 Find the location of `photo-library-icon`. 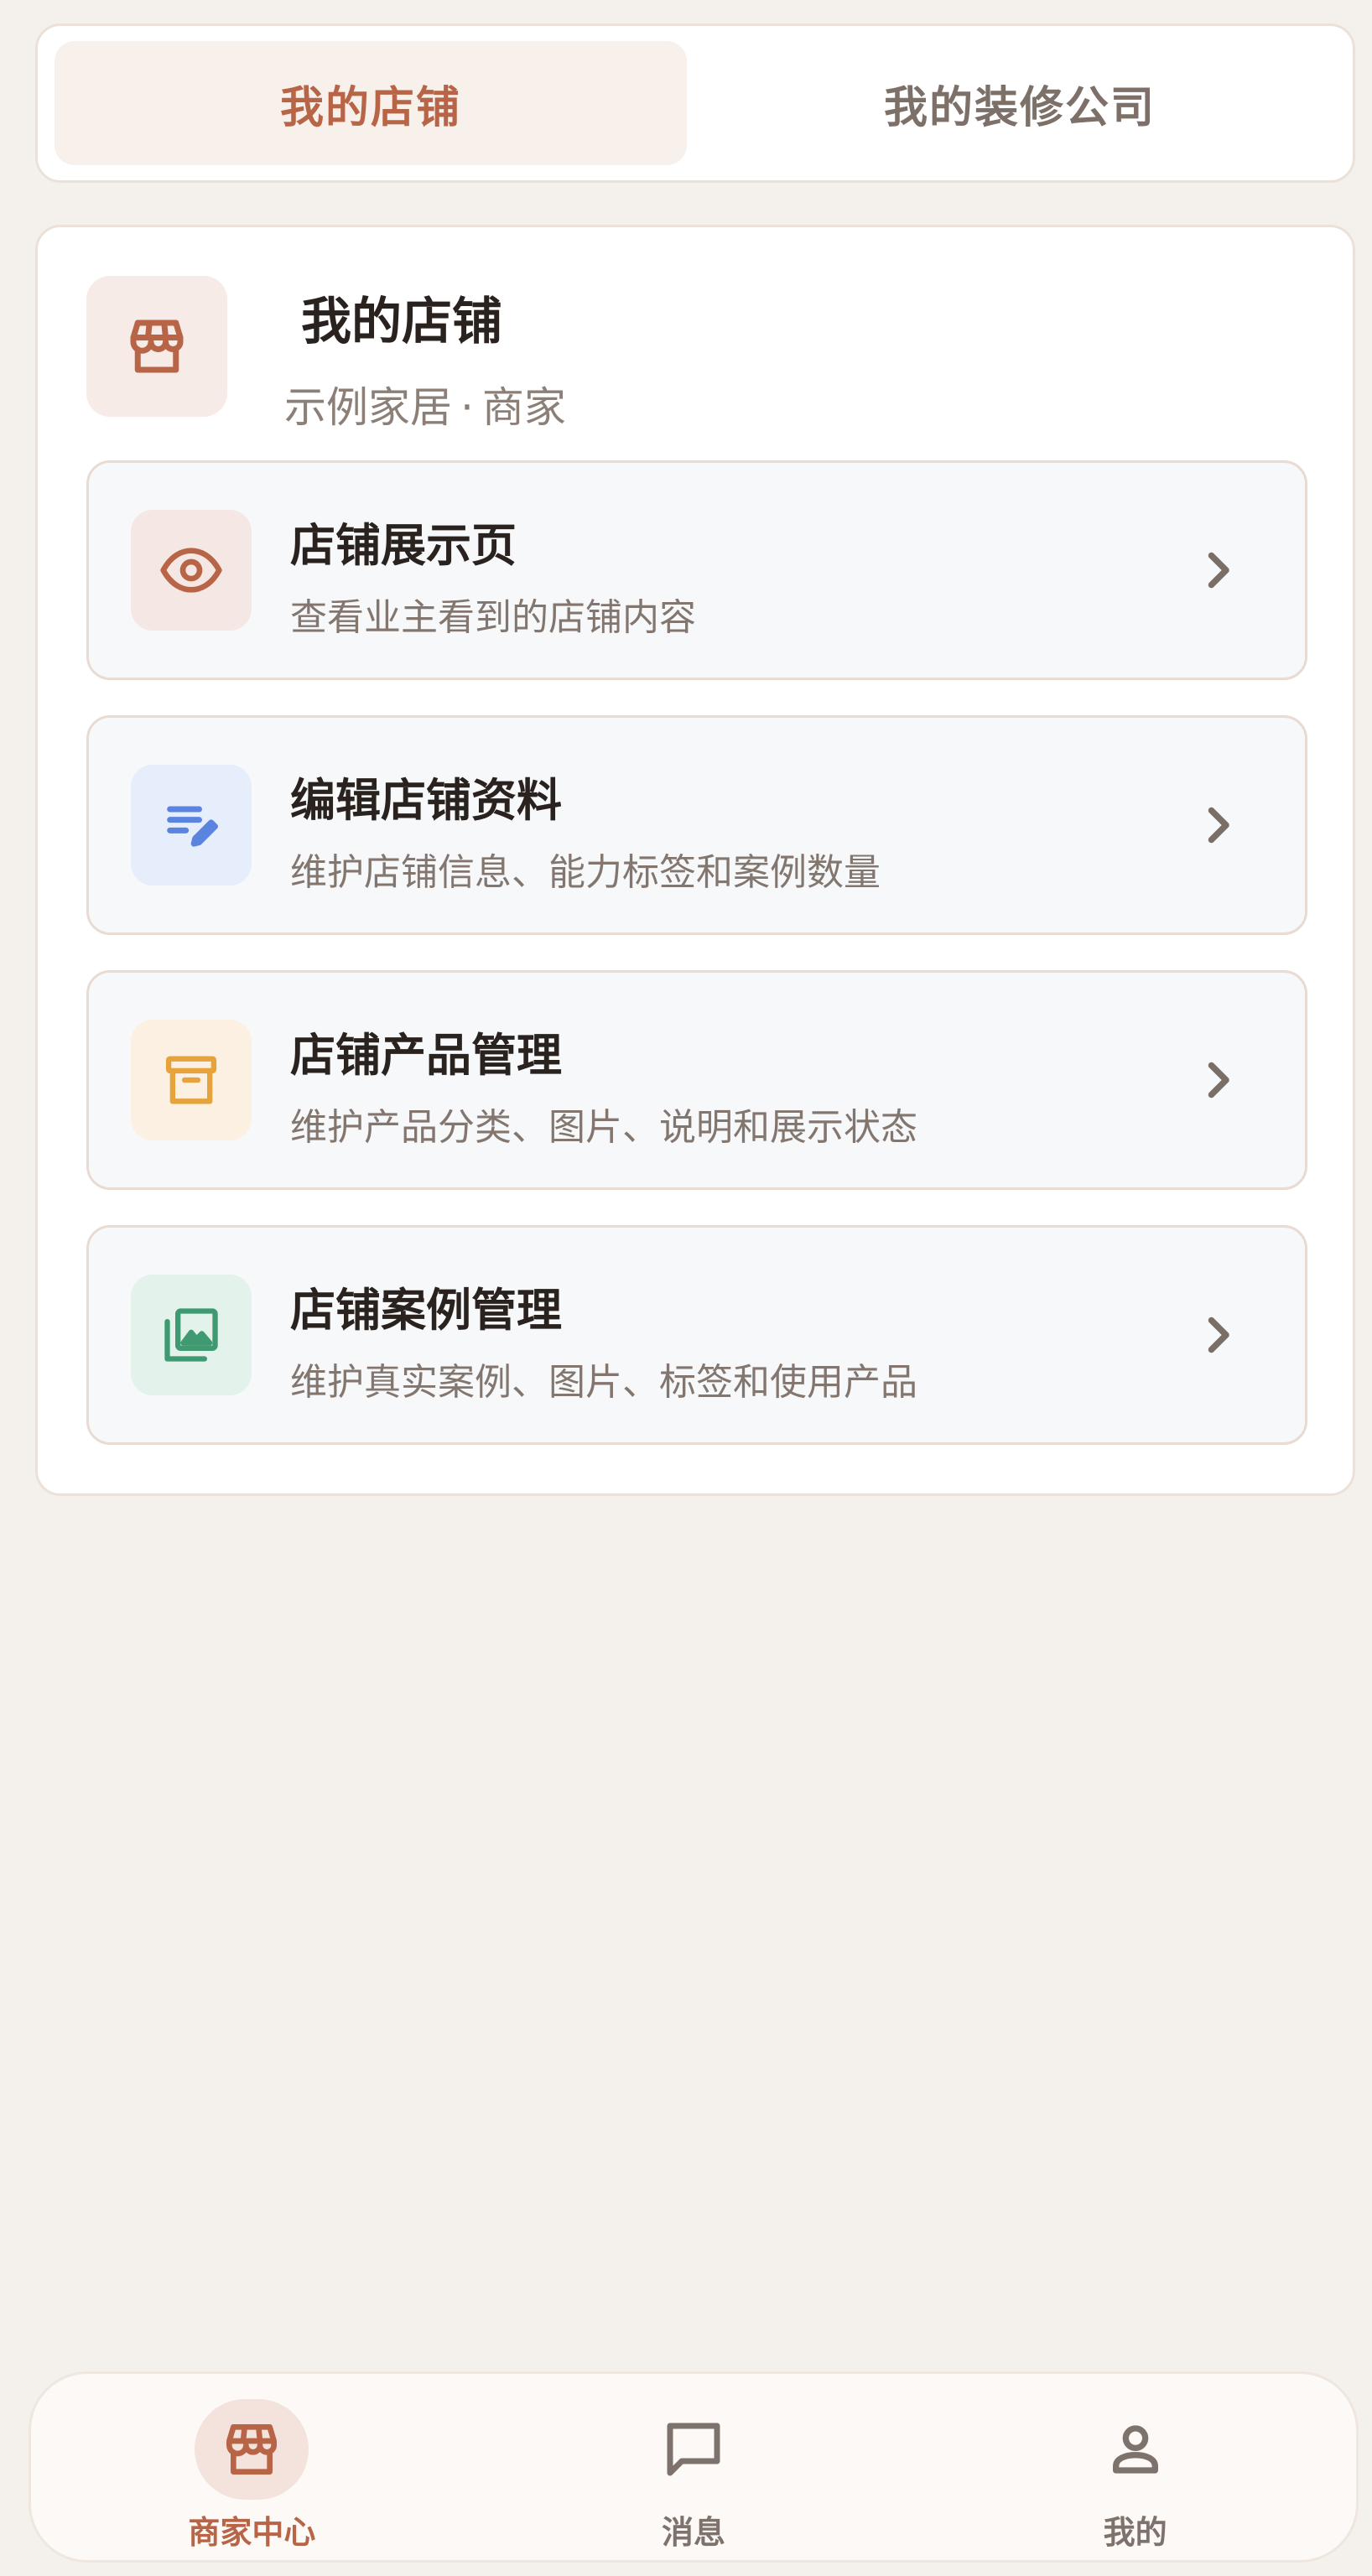

photo-library-icon is located at coordinates (191, 1335).